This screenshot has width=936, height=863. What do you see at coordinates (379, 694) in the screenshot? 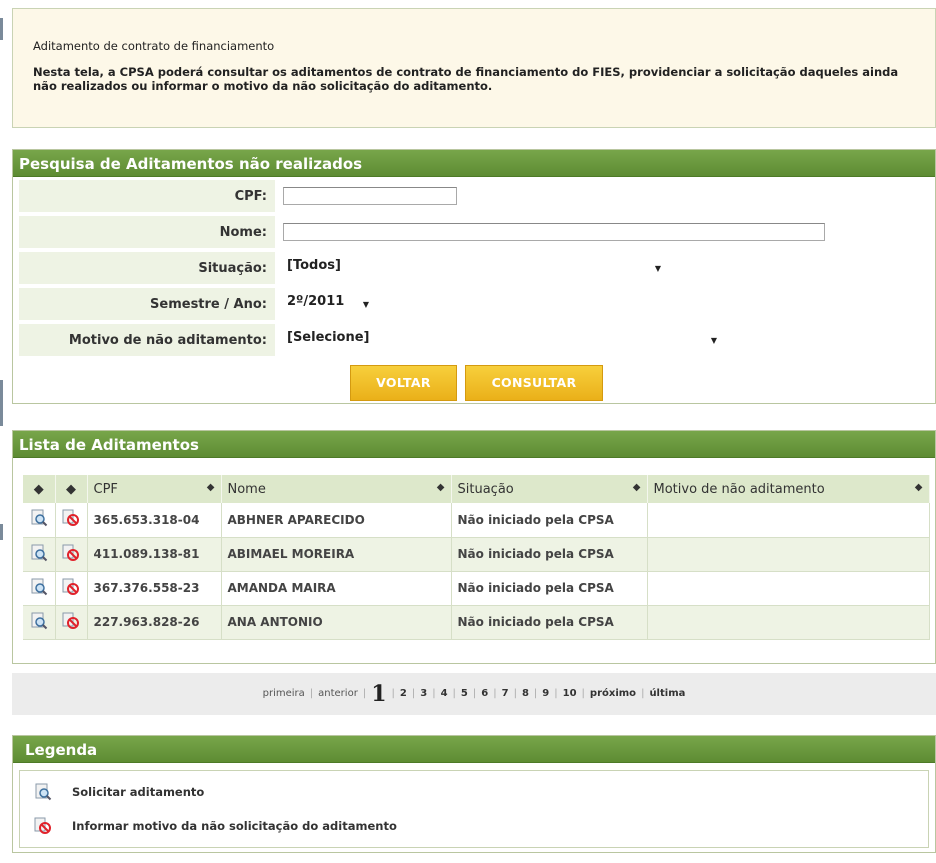
I see `pager-current-page: 1` at bounding box center [379, 694].